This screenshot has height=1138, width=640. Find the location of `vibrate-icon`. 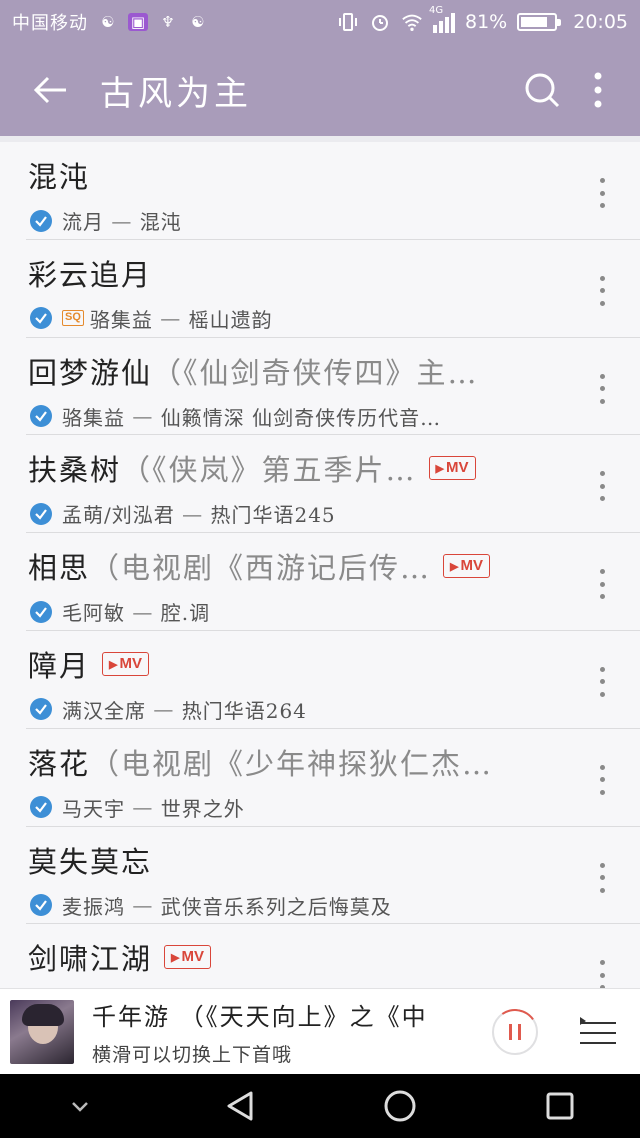

vibrate-icon is located at coordinates (348, 22).